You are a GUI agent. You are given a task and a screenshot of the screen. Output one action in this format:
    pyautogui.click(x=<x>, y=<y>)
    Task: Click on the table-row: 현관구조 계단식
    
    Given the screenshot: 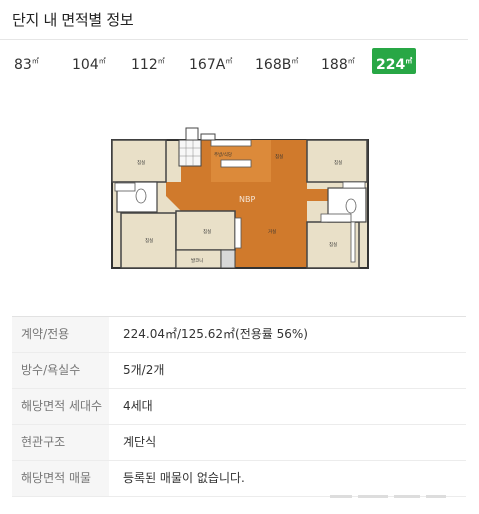 What is the action you would take?
    pyautogui.click(x=239, y=443)
    